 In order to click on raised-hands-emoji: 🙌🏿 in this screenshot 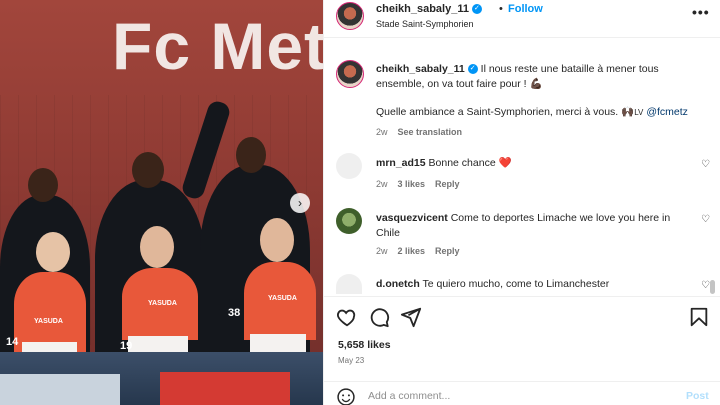, I will do `click(628, 112)`.